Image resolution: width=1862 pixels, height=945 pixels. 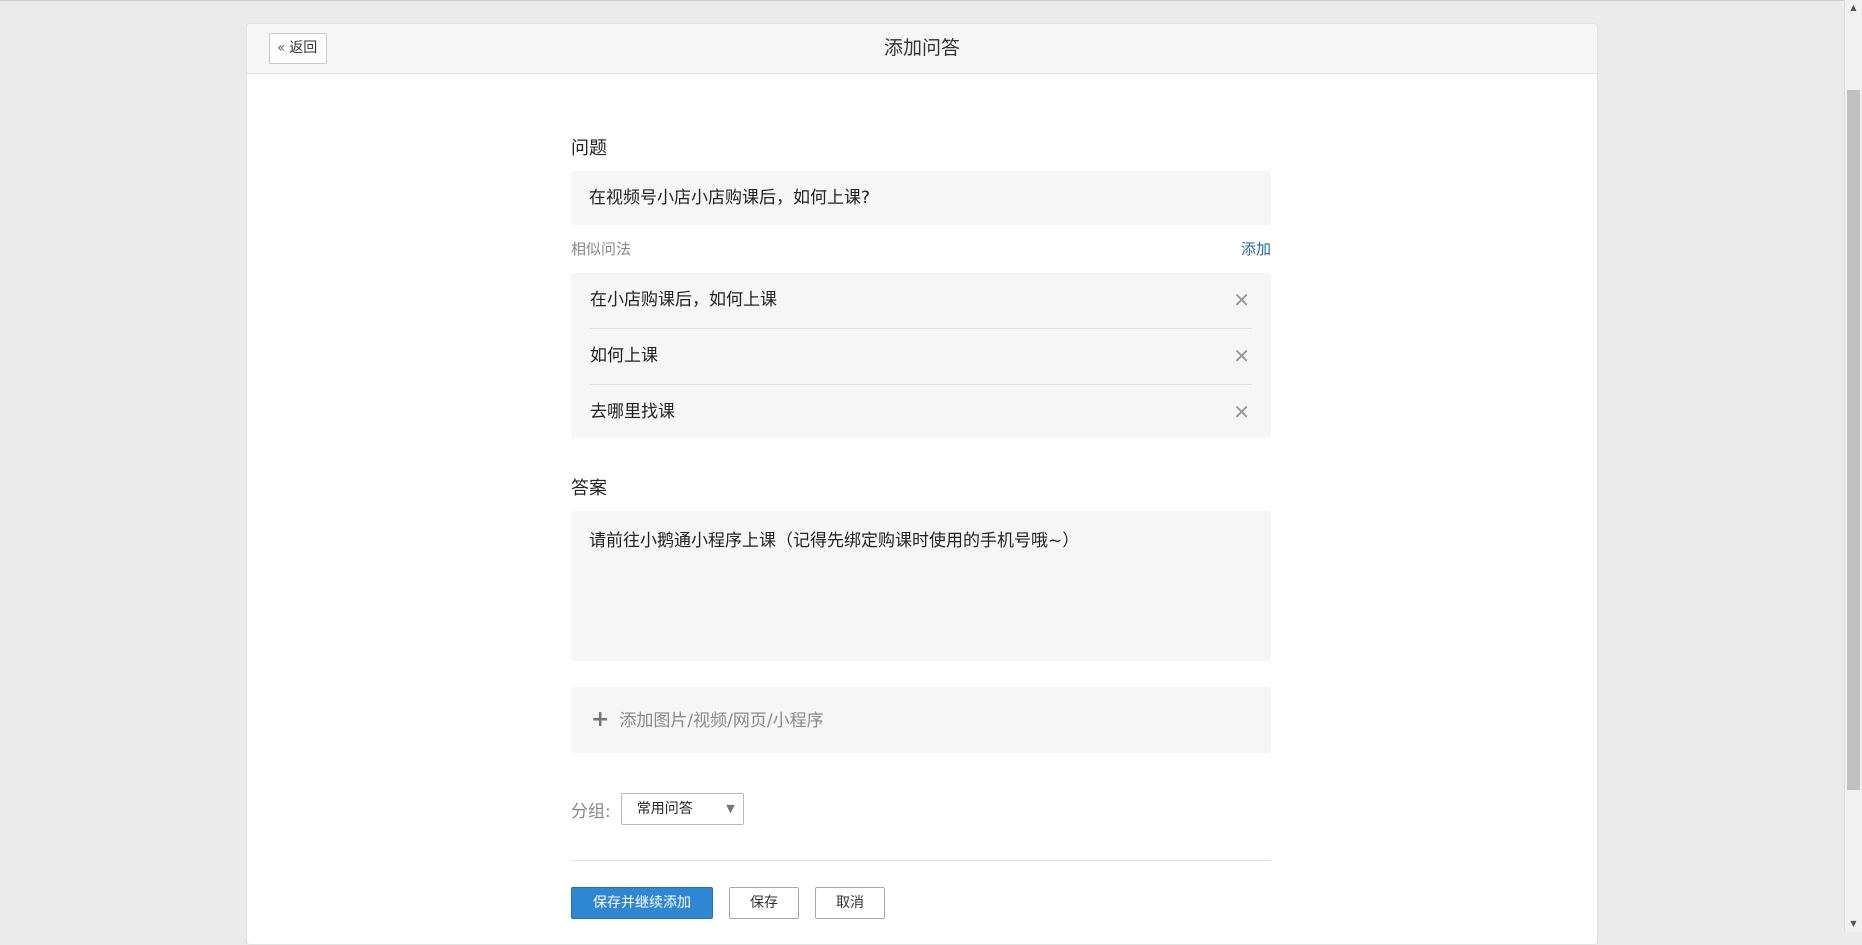 I want to click on save-button: 保存, so click(x=764, y=903).